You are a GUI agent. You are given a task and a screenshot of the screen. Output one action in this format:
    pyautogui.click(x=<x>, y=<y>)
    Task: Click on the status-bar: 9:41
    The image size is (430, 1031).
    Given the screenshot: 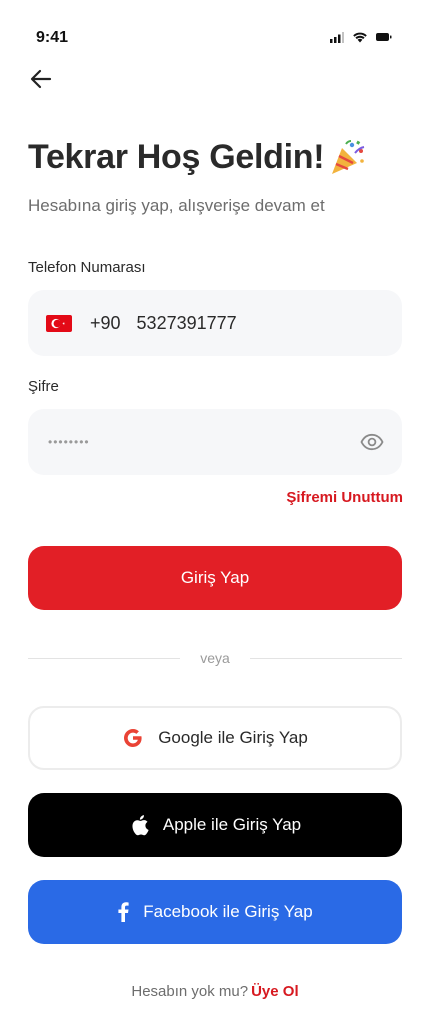 What is the action you would take?
    pyautogui.click(x=215, y=30)
    